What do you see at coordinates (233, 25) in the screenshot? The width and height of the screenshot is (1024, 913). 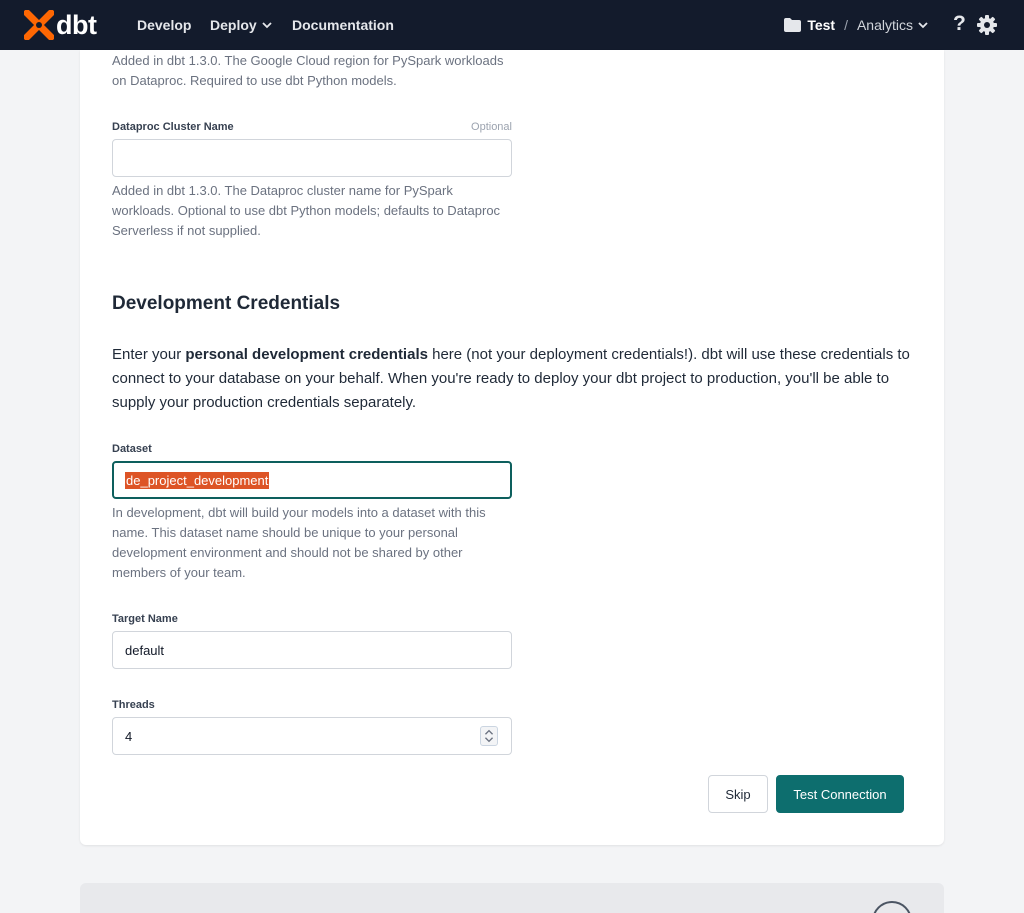 I see `nav-deploy-label: Deploy` at bounding box center [233, 25].